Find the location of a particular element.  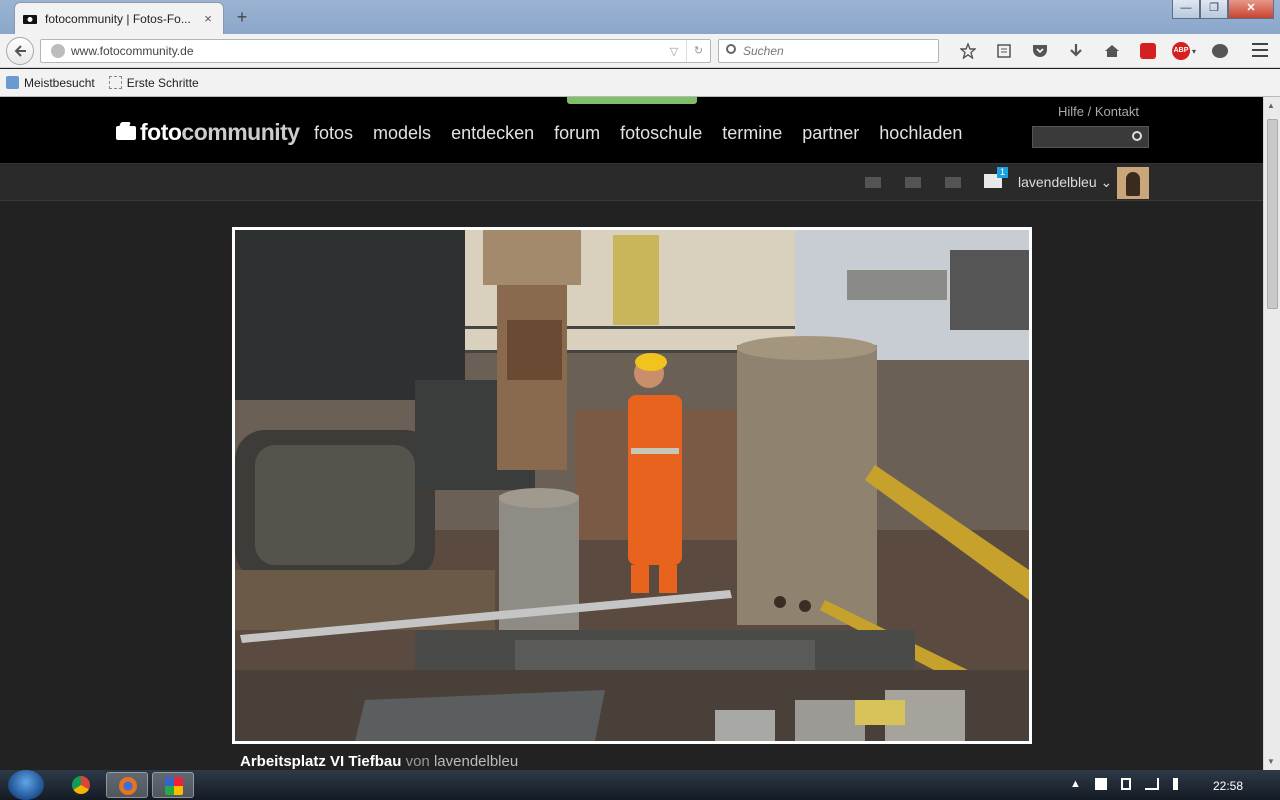

avatar is located at coordinates (1133, 183).